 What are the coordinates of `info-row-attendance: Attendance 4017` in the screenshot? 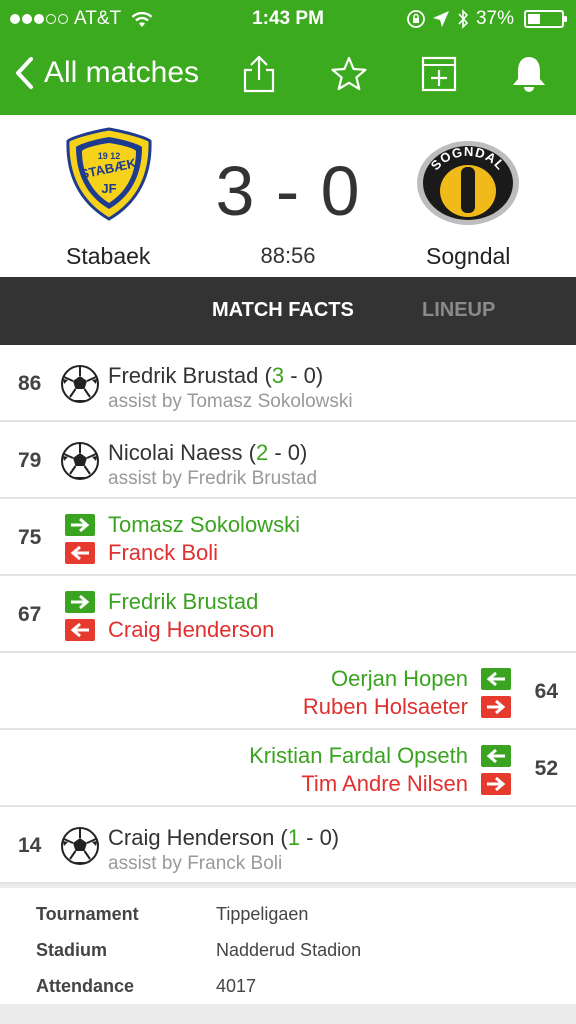 It's located at (288, 991).